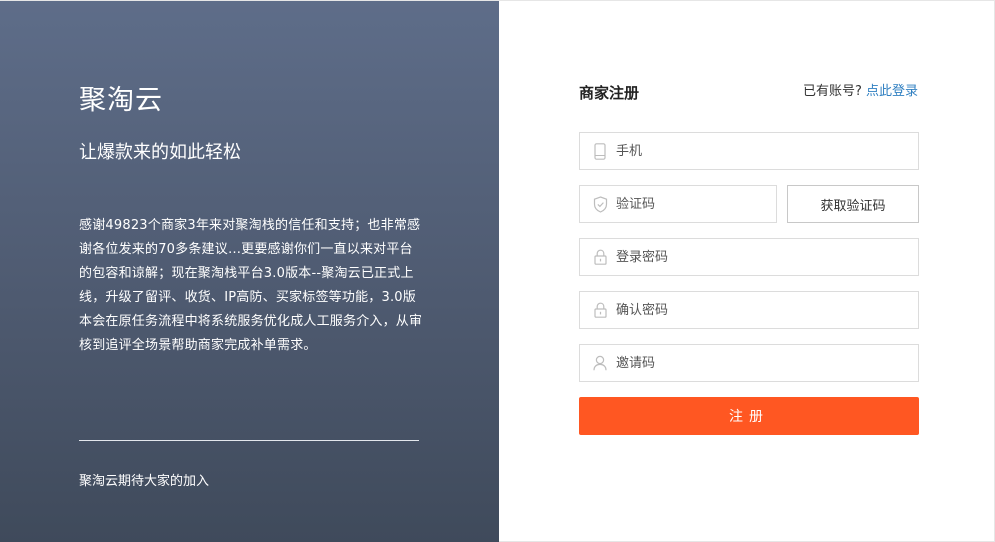  Describe the element at coordinates (696, 204) in the screenshot. I see `code-input` at that location.